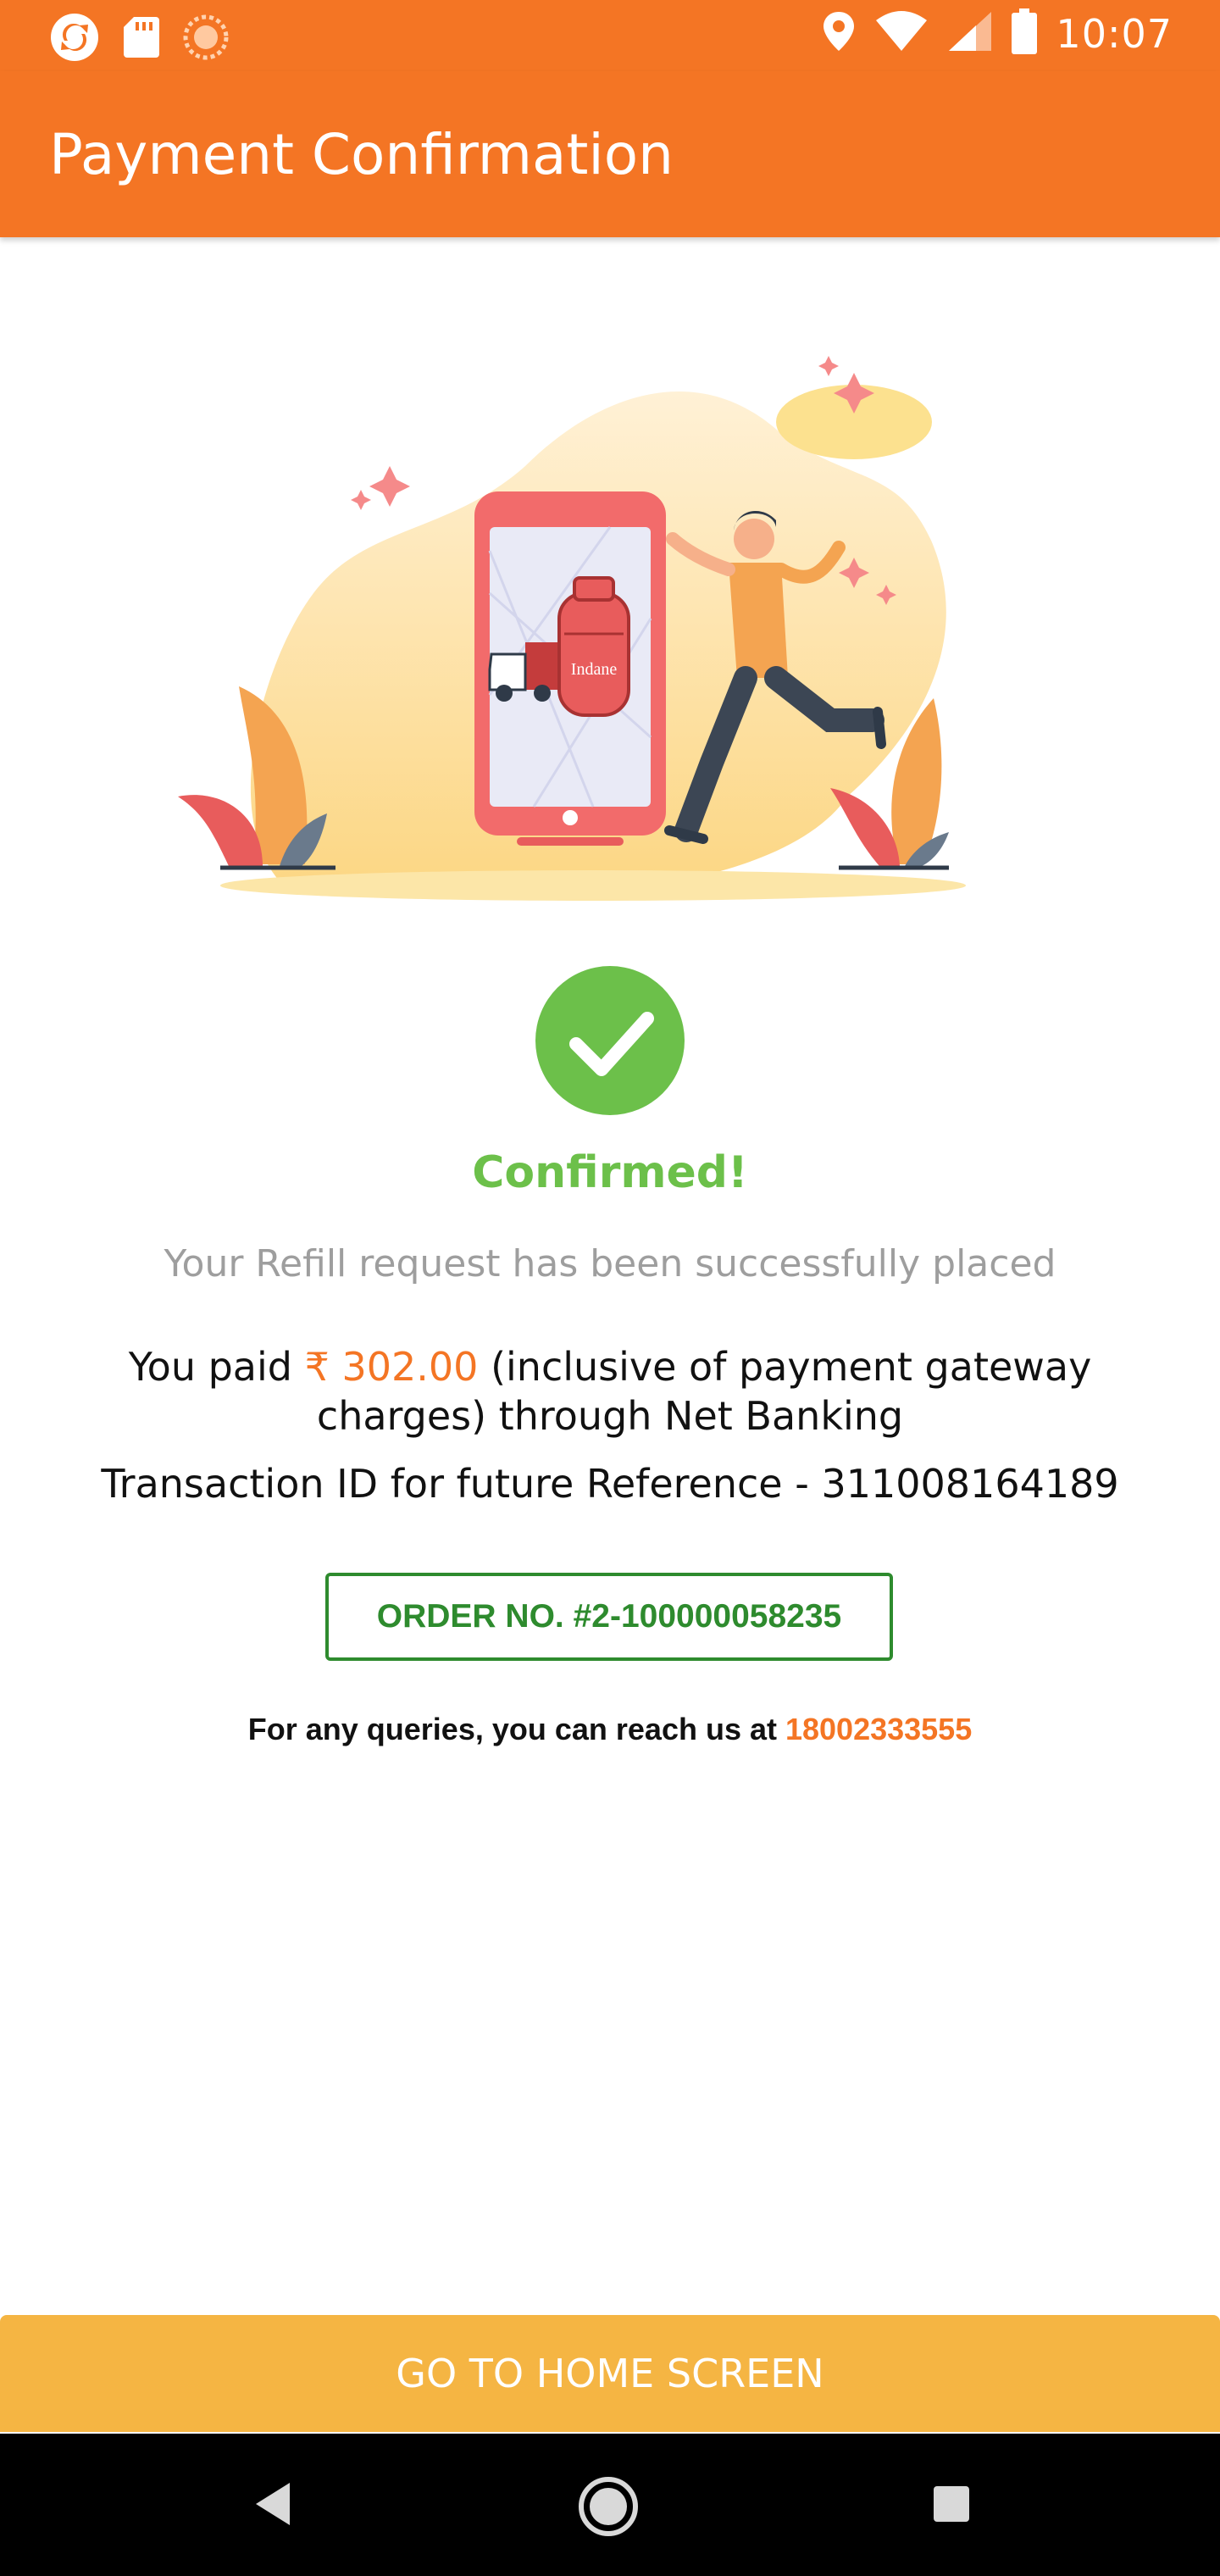 This screenshot has width=1220, height=2576. I want to click on sunflower-icon, so click(206, 39).